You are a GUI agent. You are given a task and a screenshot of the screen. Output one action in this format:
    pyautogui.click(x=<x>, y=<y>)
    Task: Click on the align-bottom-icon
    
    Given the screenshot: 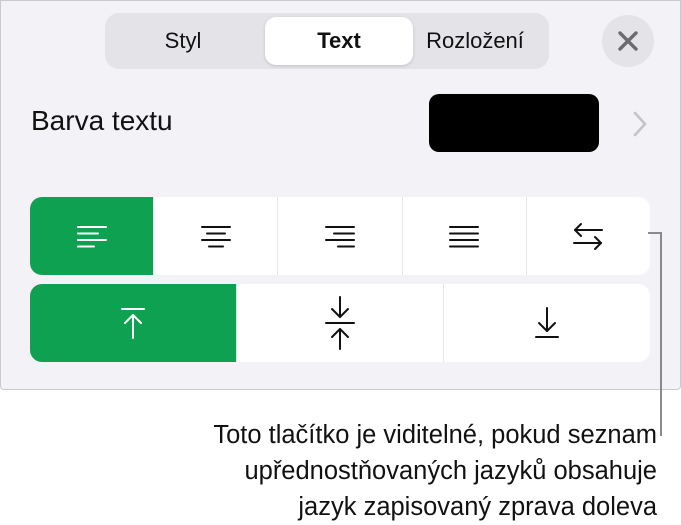 What is the action you would take?
    pyautogui.click(x=547, y=322)
    